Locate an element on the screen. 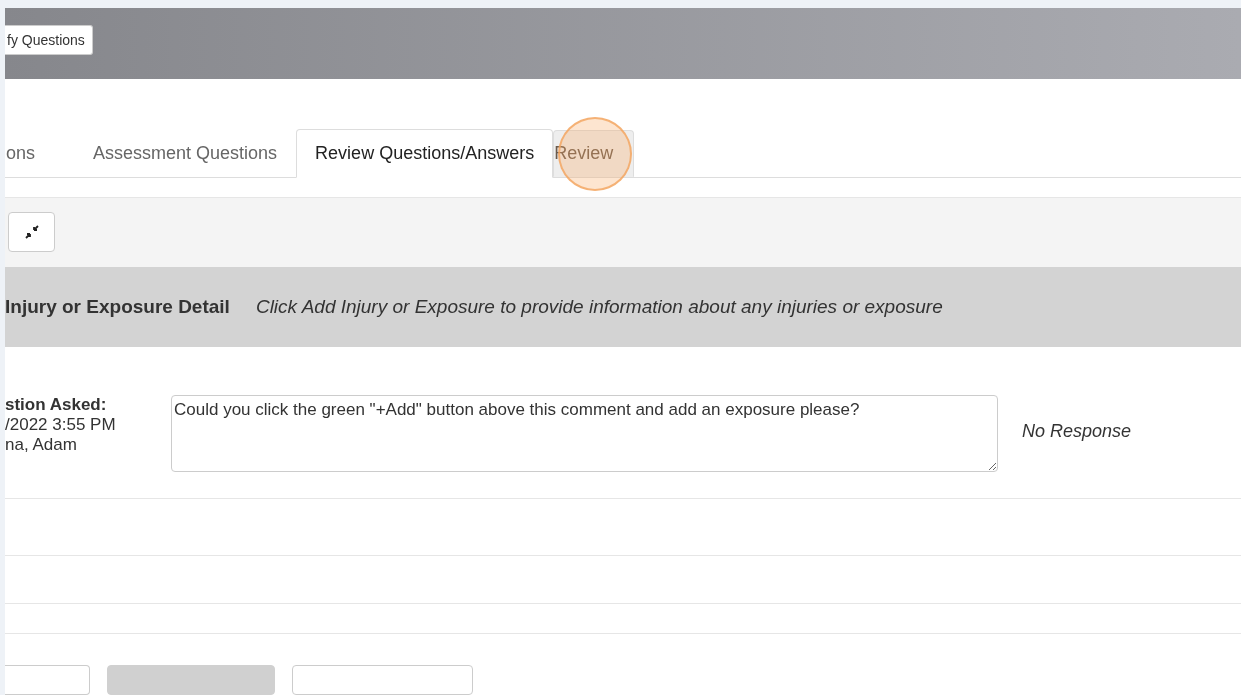 This screenshot has width=1241, height=695. collapse-button is located at coordinates (31, 232).